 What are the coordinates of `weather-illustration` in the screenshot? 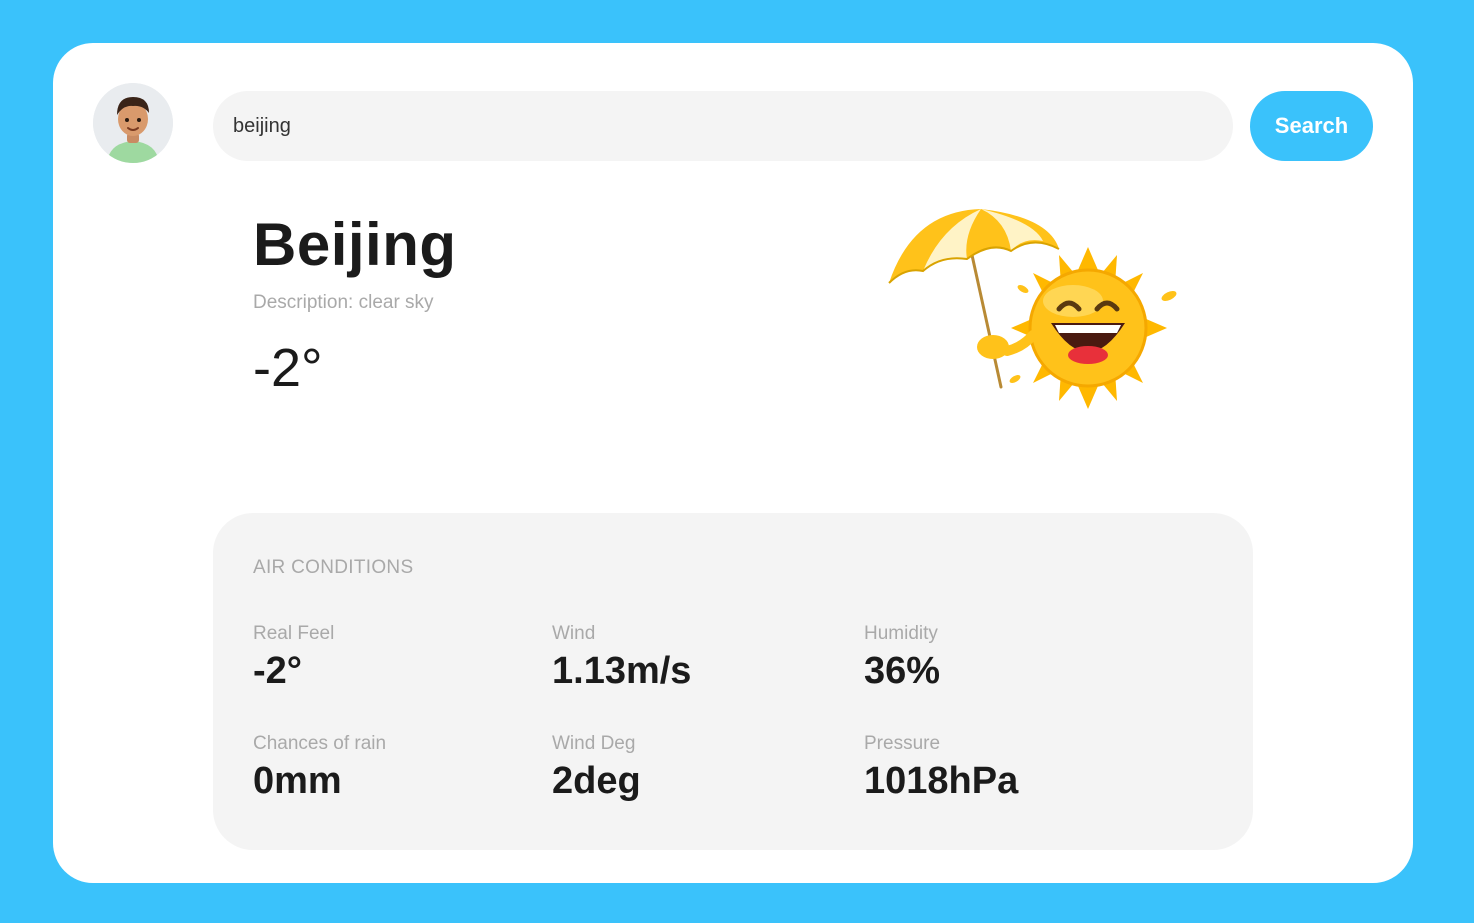 It's located at (1038, 308).